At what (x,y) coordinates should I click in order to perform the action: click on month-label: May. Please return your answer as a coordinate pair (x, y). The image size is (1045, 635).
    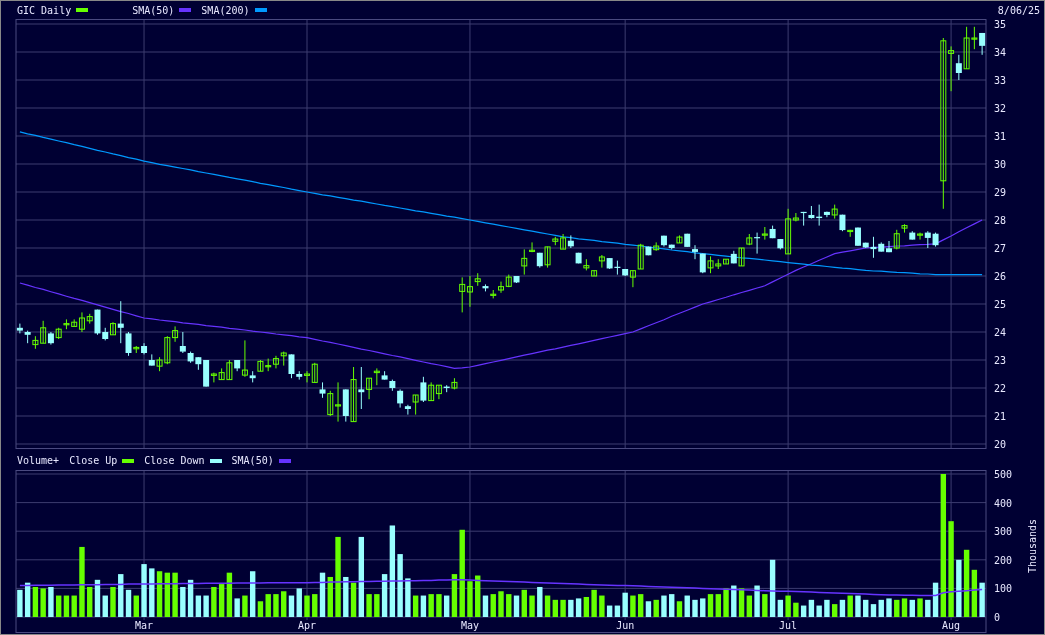
    Looking at the image, I should click on (469, 625).